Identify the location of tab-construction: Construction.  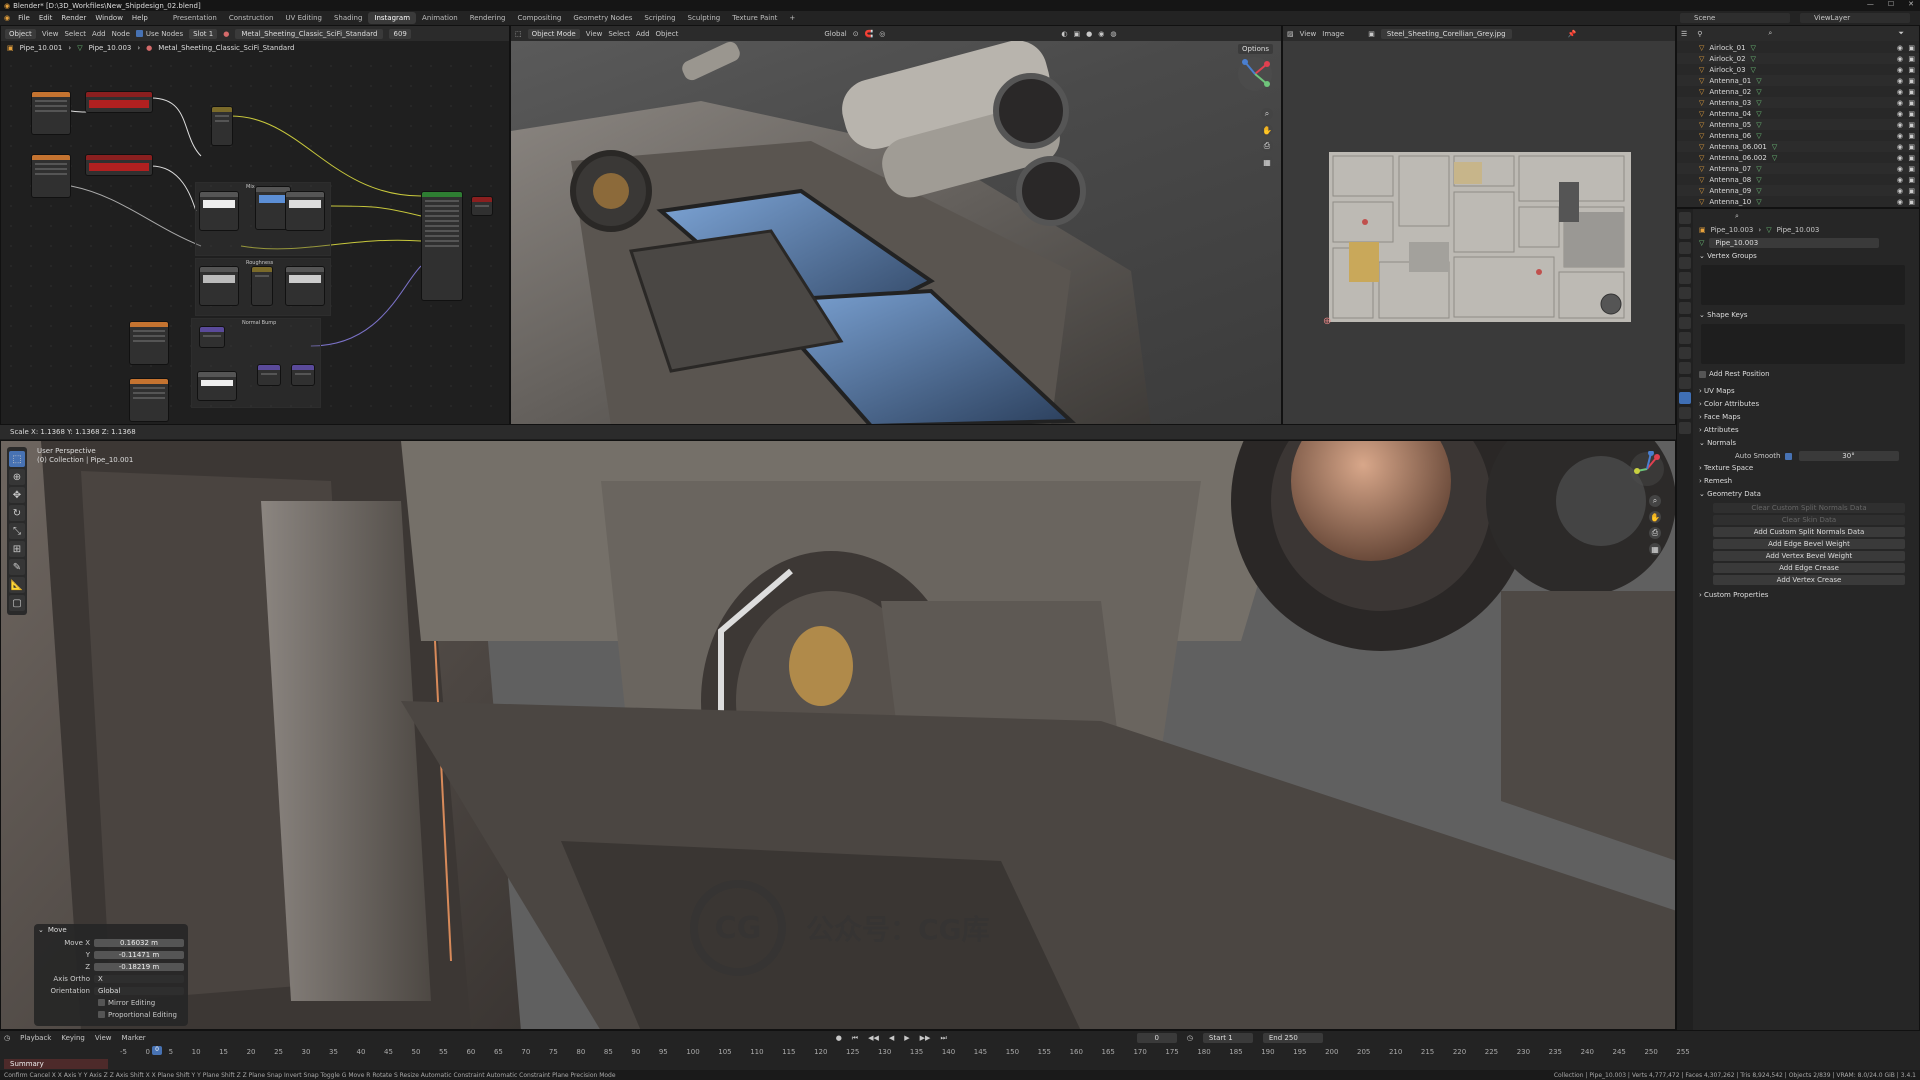
(251, 18).